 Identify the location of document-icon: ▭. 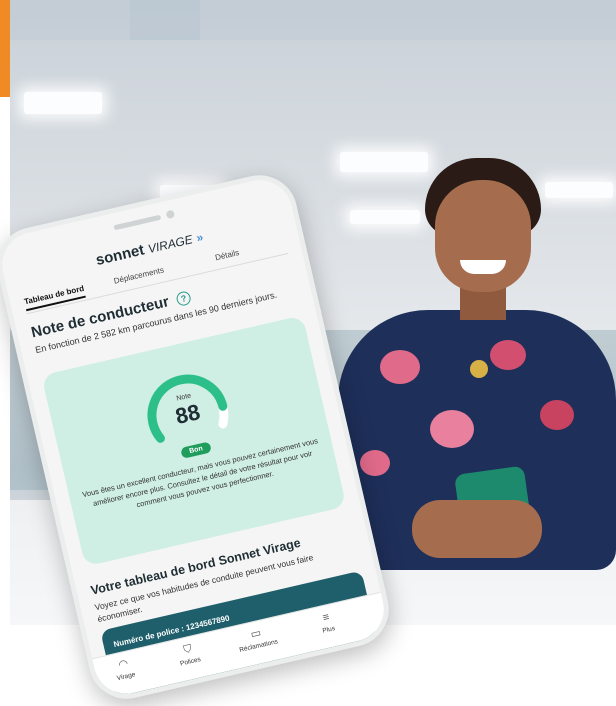
(256, 633).